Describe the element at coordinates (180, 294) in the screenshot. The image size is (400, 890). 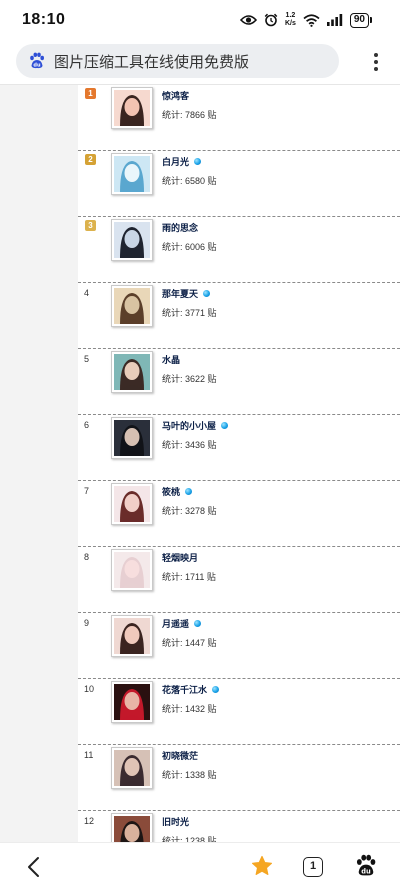
I see `user-name-text: 那年夏天` at that location.